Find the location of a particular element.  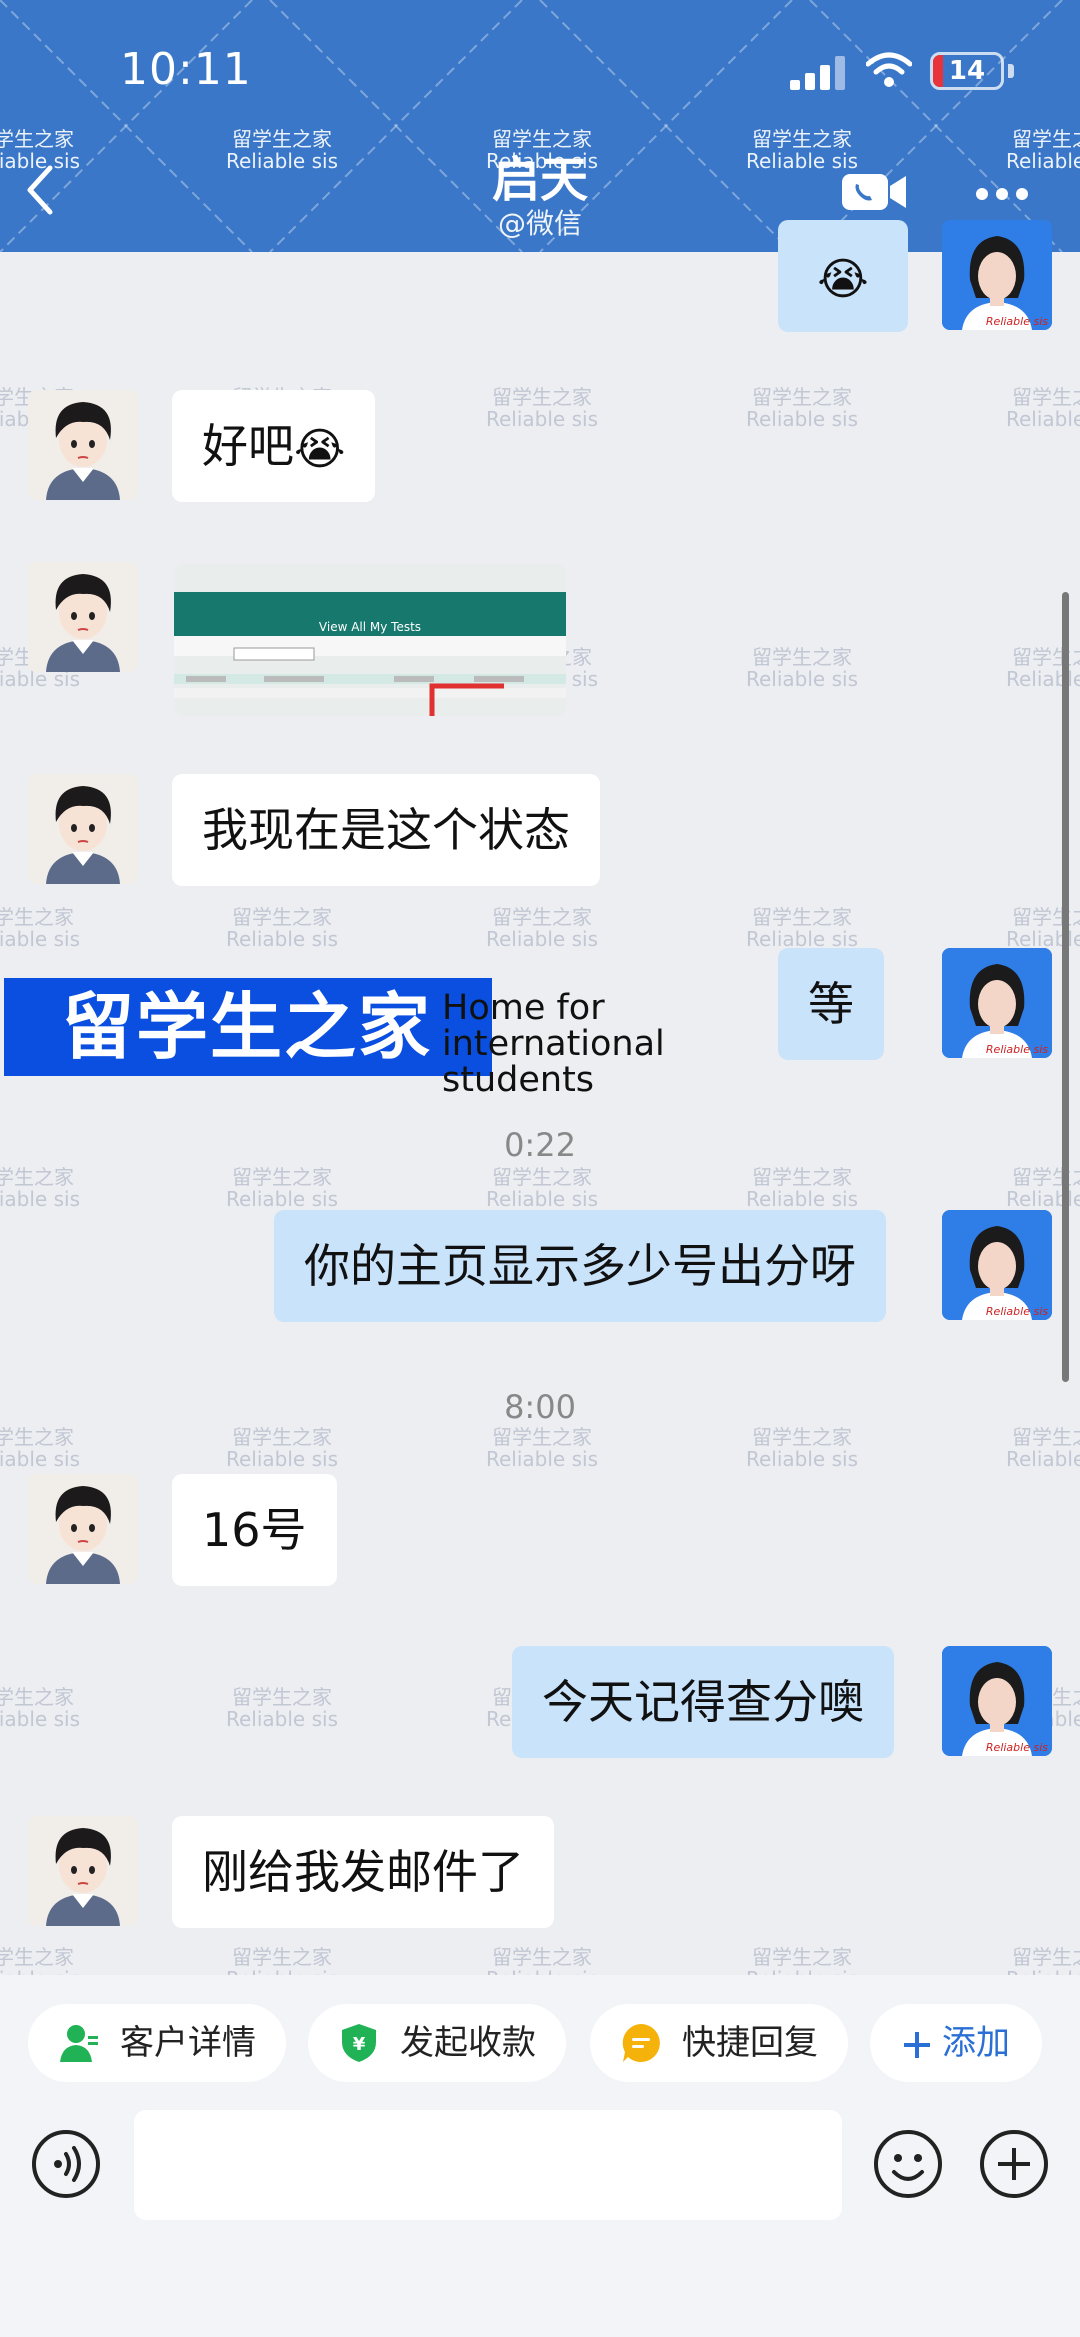

image-message: View All My Tests is located at coordinates (370, 640).